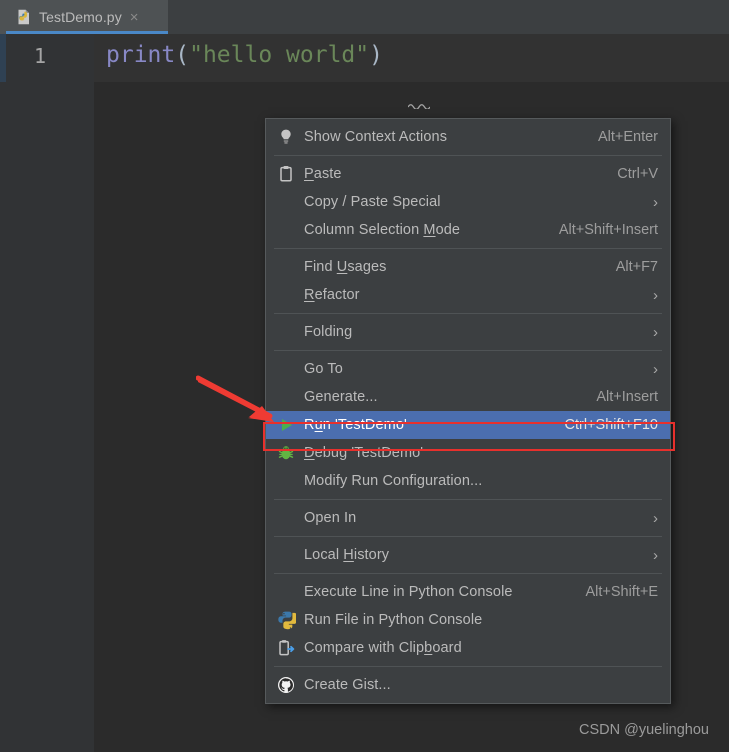 Image resolution: width=729 pixels, height=752 pixels. What do you see at coordinates (24, 17) in the screenshot?
I see `python-file-icon` at bounding box center [24, 17].